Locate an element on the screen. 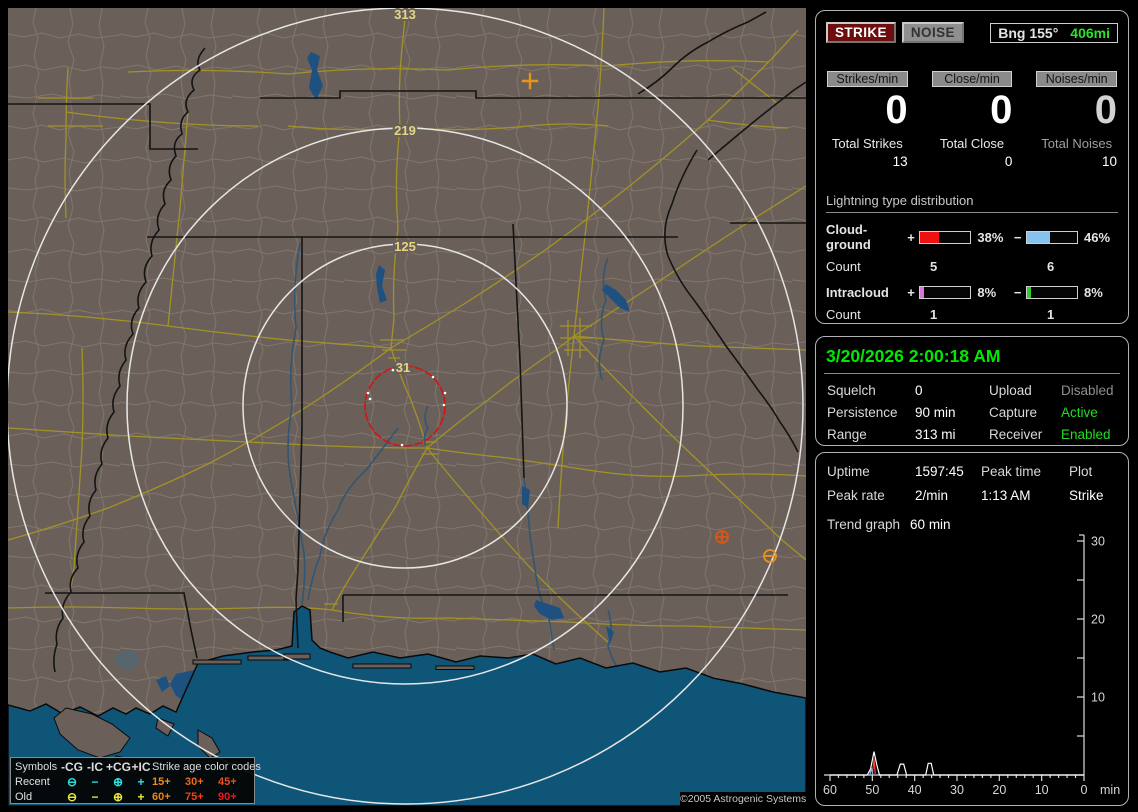 This screenshot has height=812, width=1138. old-ic-pos-icon: + is located at coordinates (141, 797).